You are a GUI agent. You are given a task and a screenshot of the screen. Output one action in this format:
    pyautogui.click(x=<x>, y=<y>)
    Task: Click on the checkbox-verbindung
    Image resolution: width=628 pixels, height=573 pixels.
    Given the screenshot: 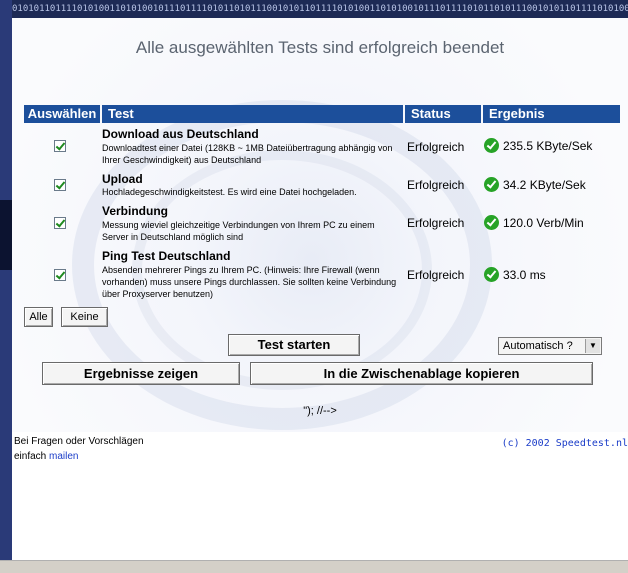 What is the action you would take?
    pyautogui.click(x=60, y=223)
    